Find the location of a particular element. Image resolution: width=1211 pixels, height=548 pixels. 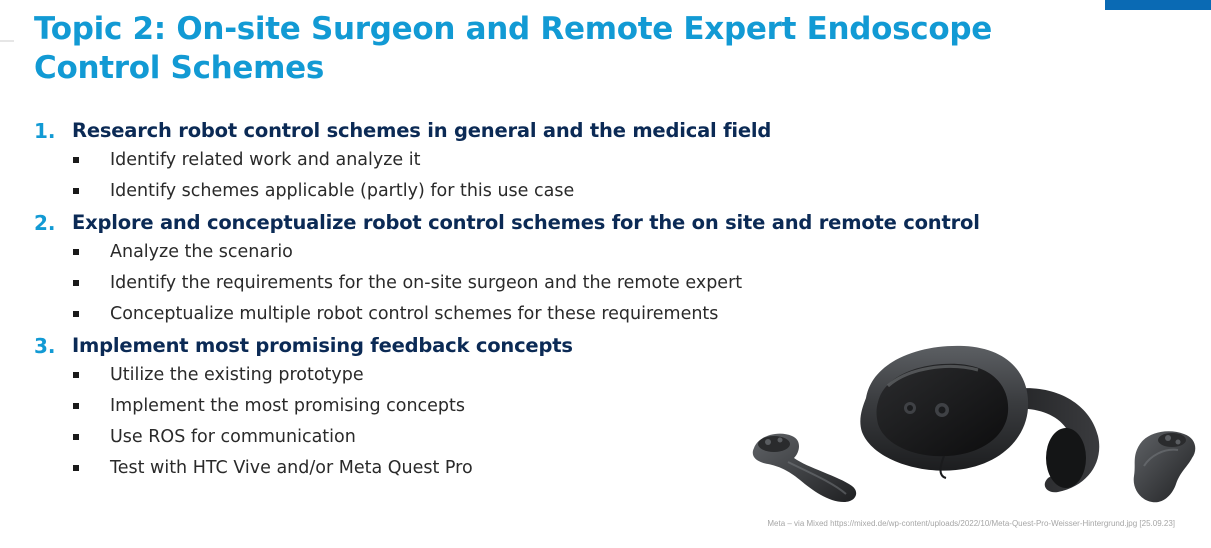

bullet-text: Test with HTC Vive and/or Meta Quest Pro is located at coordinates (291, 467).